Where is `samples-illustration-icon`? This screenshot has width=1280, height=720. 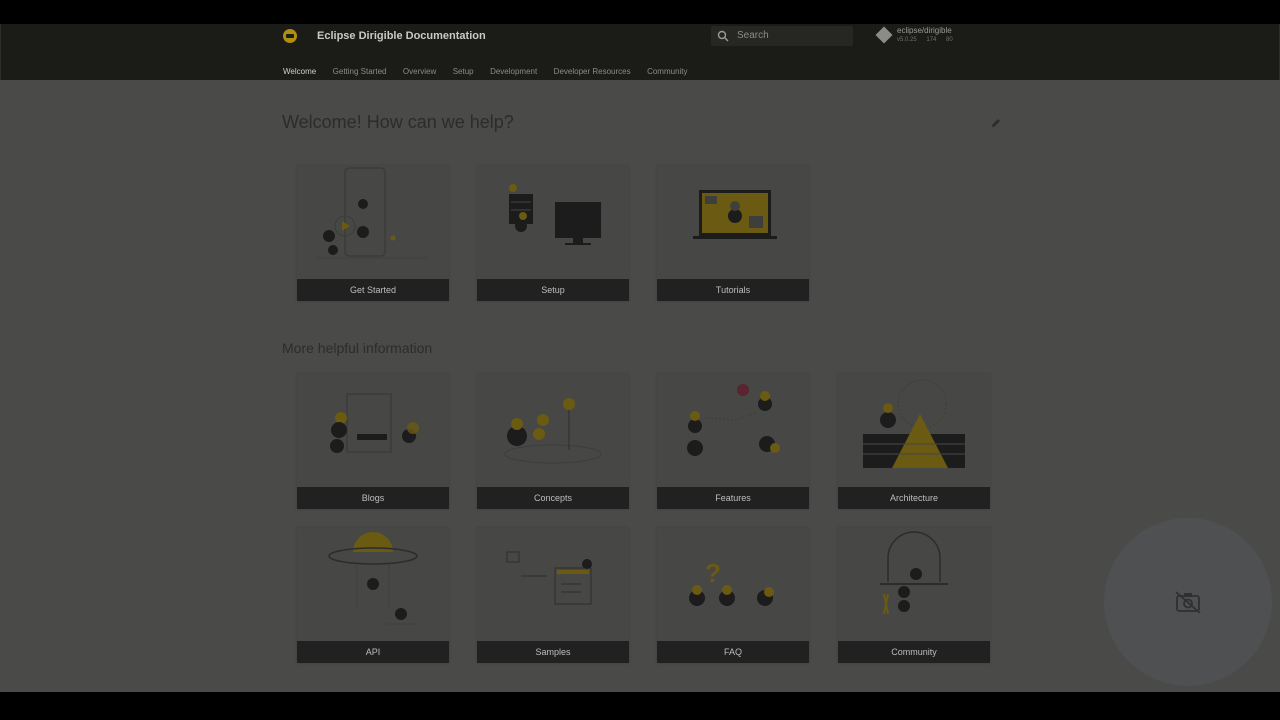
samples-illustration-icon is located at coordinates (549, 578).